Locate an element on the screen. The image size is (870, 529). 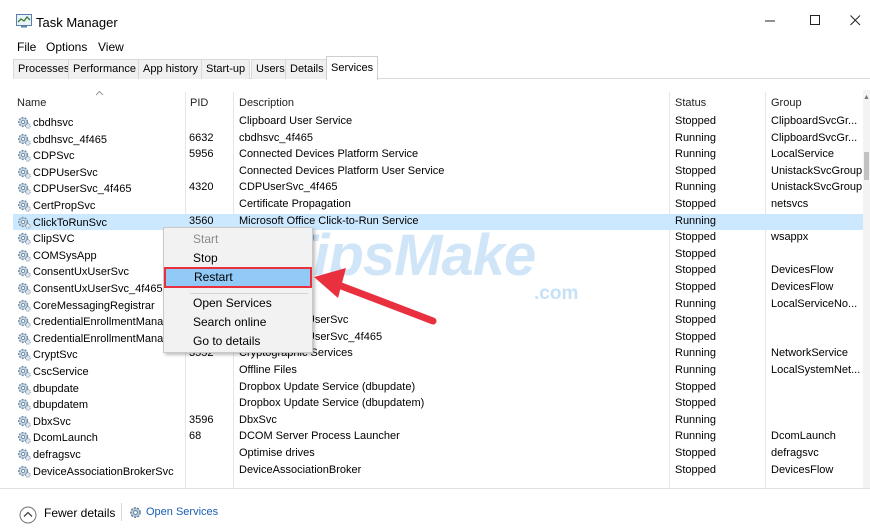
column-header-description: Description is located at coordinates (266, 103).